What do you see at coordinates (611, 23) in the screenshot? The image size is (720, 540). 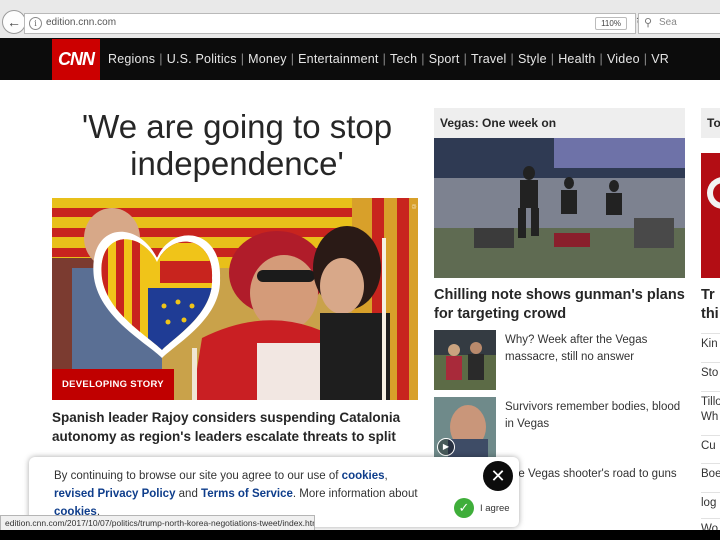 I see `zoom-indicator: 110%` at bounding box center [611, 23].